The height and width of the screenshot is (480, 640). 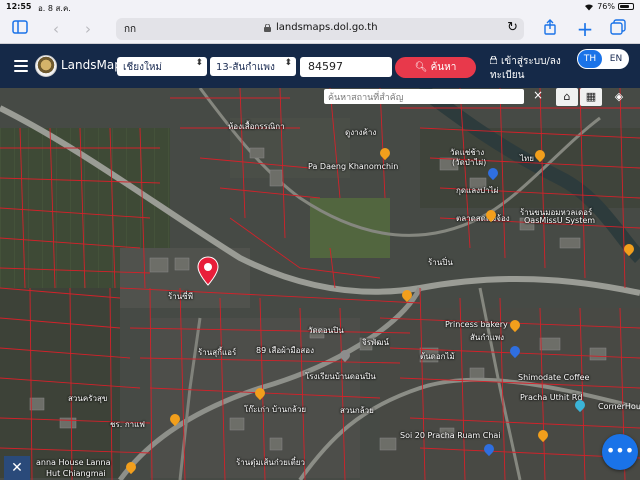 I want to click on language-toggle: TH EN, so click(x=603, y=59).